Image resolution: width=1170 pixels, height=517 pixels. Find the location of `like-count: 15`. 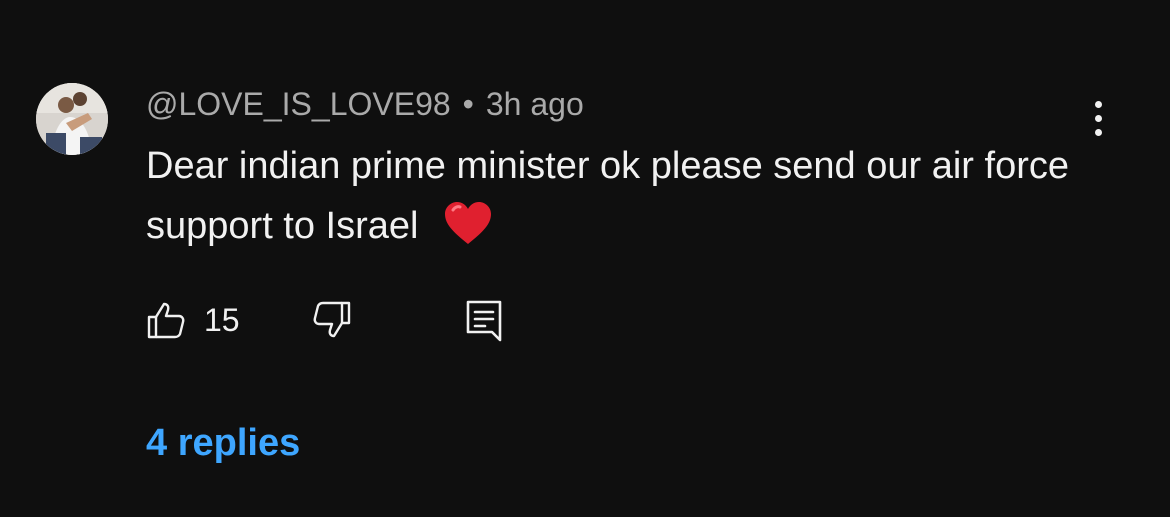

like-count: 15 is located at coordinates (222, 319).